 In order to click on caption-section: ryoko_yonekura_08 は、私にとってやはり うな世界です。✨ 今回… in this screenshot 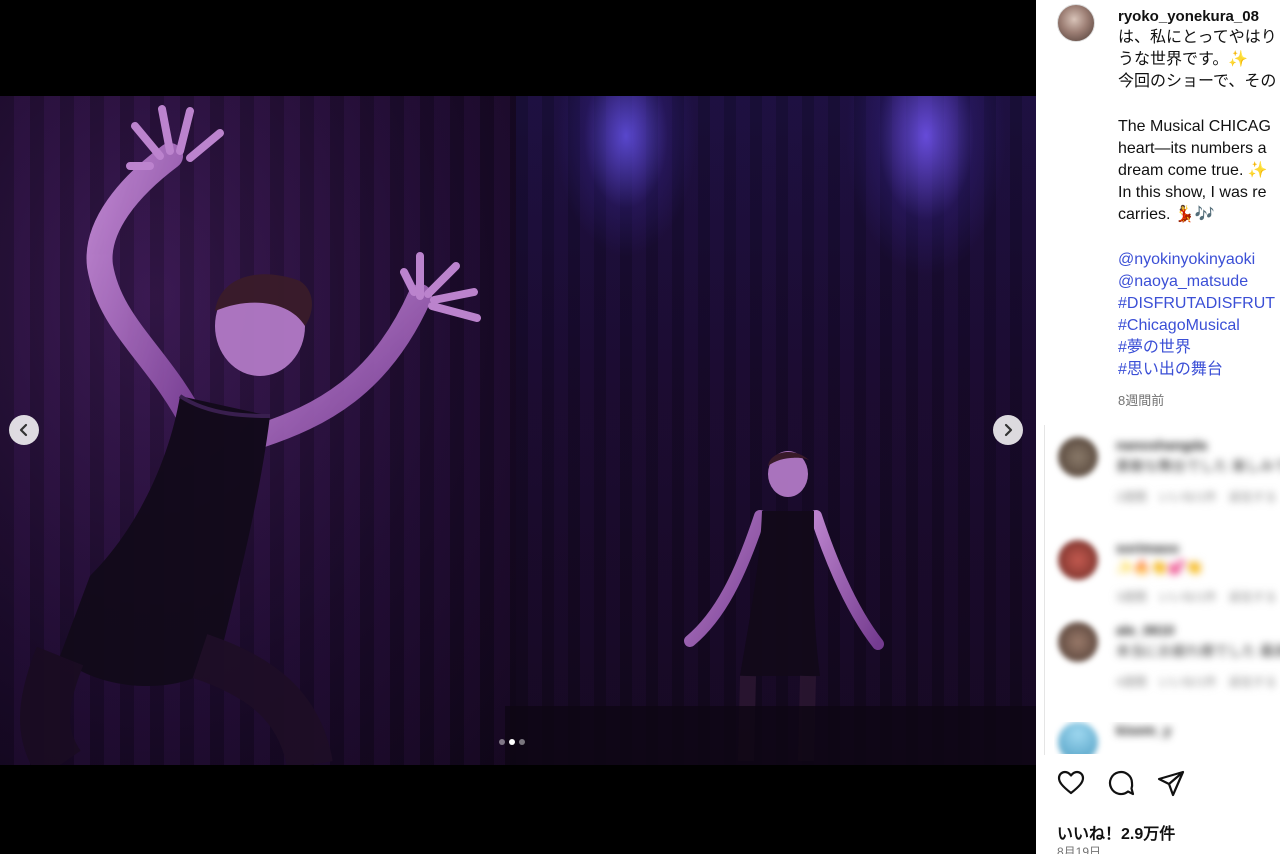, I will do `click(1158, 210)`.